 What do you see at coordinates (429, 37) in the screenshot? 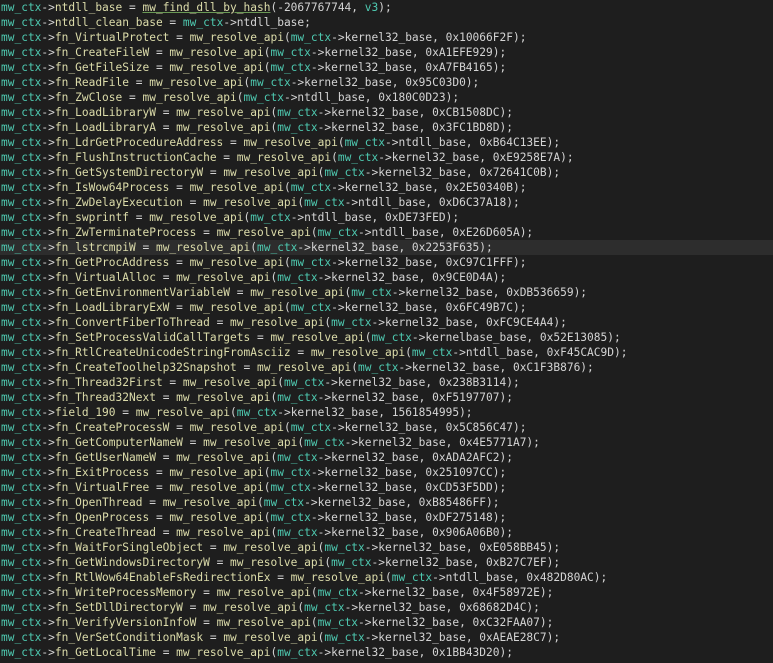
I see `code-args-rest: ->kernel32_base, 0x10066F2F);` at bounding box center [429, 37].